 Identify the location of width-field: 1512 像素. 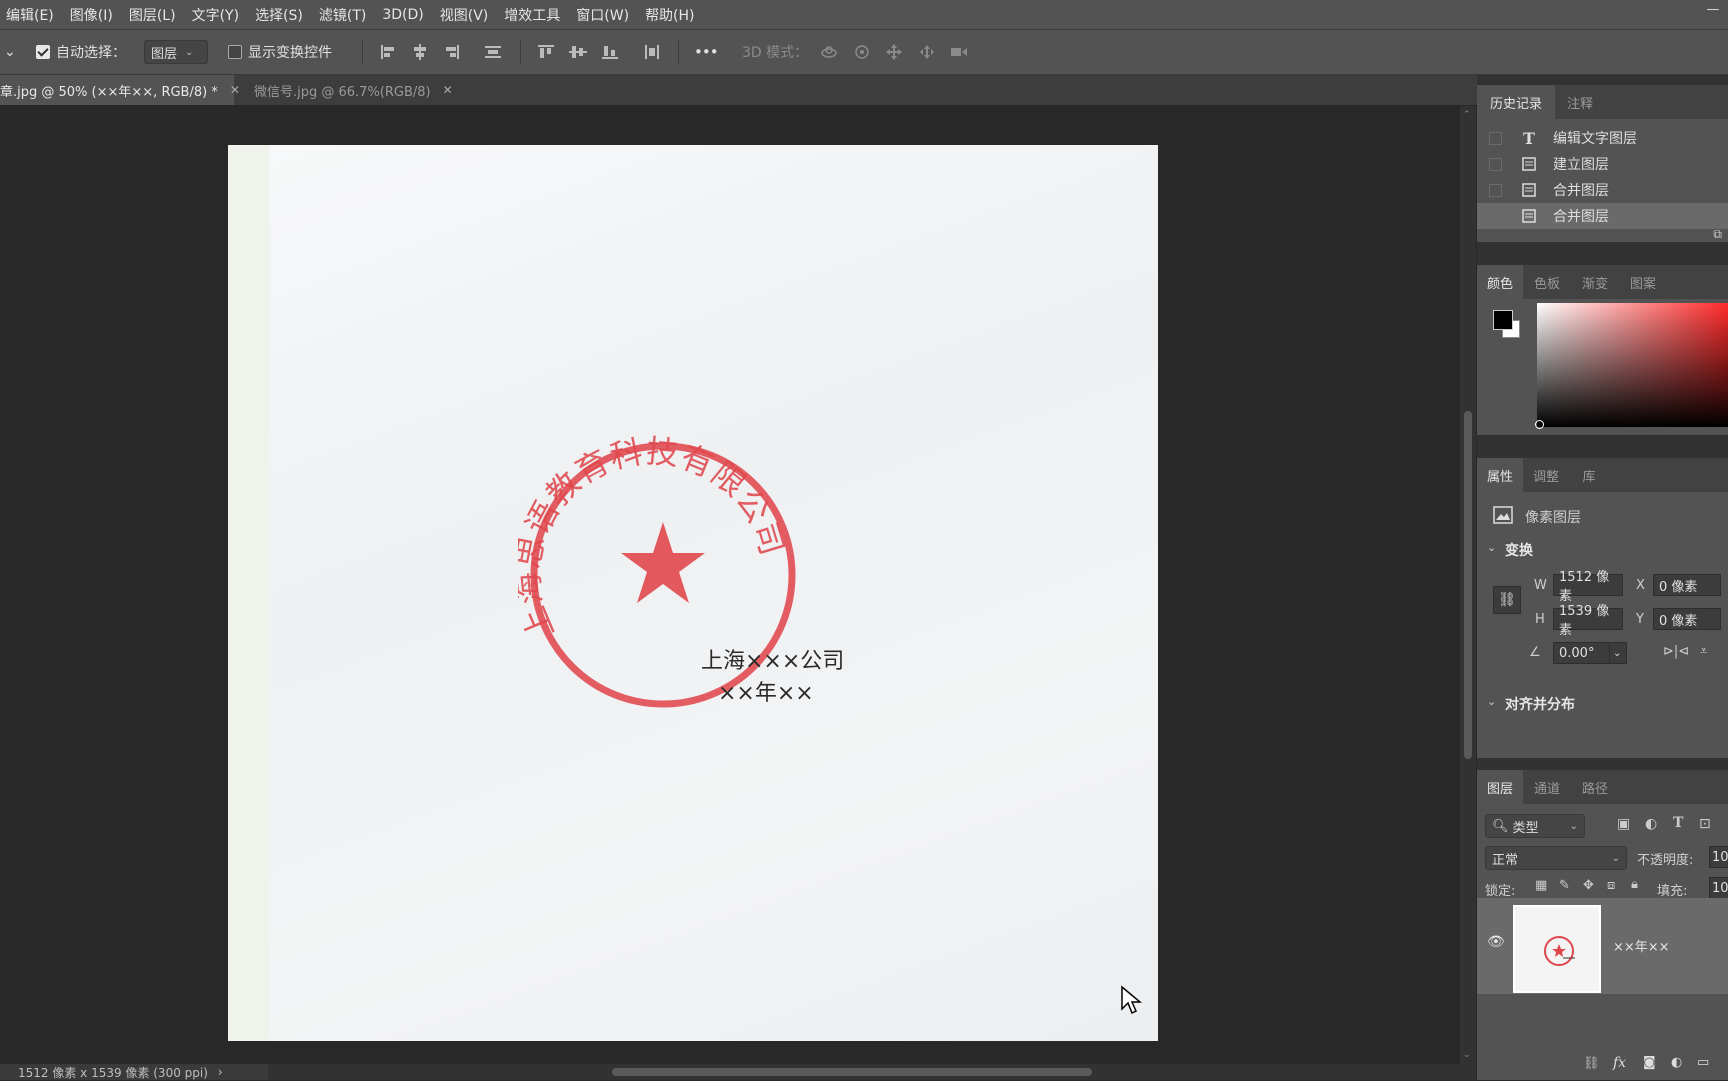
(1588, 587).